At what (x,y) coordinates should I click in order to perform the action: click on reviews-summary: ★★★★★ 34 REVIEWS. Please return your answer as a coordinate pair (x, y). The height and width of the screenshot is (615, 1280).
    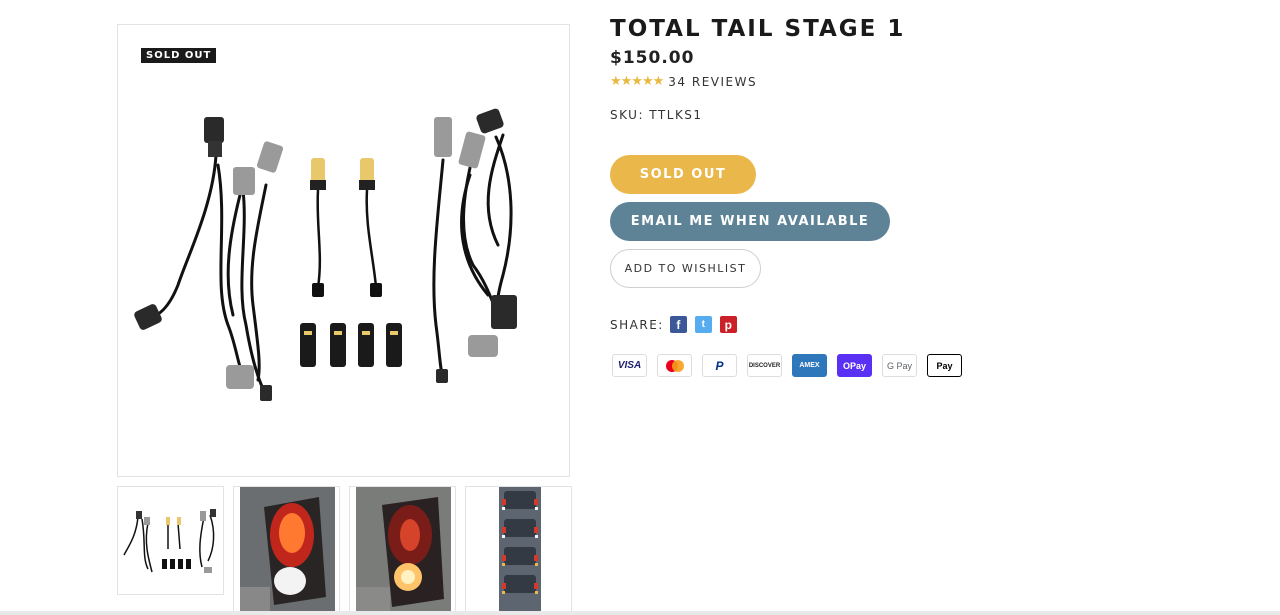
    Looking at the image, I should click on (683, 81).